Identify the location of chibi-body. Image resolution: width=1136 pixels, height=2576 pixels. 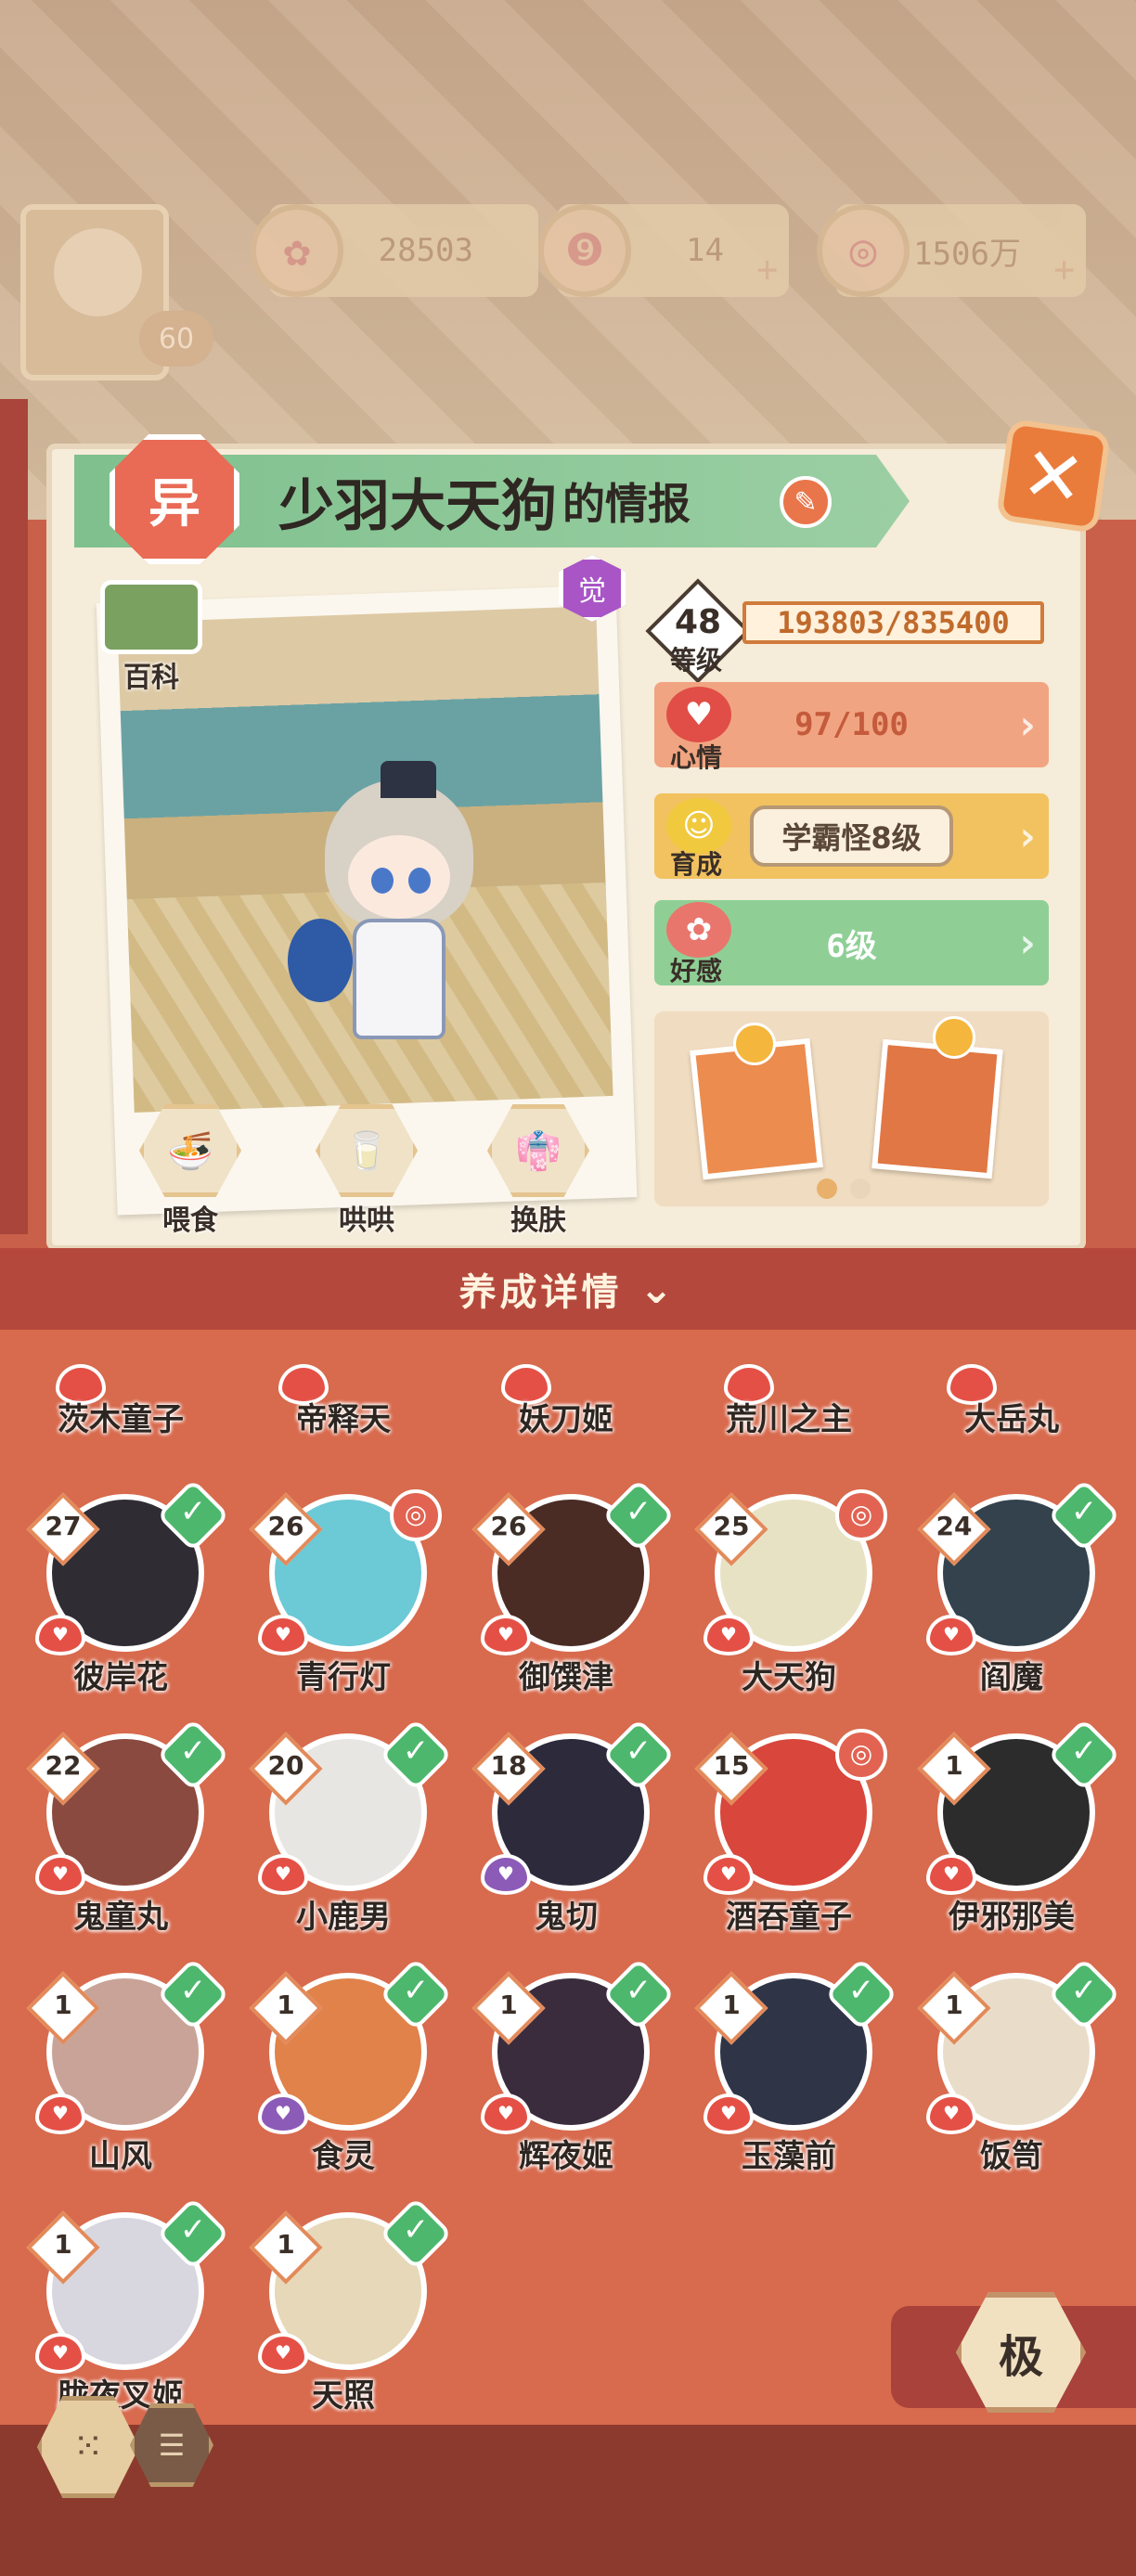
(399, 979).